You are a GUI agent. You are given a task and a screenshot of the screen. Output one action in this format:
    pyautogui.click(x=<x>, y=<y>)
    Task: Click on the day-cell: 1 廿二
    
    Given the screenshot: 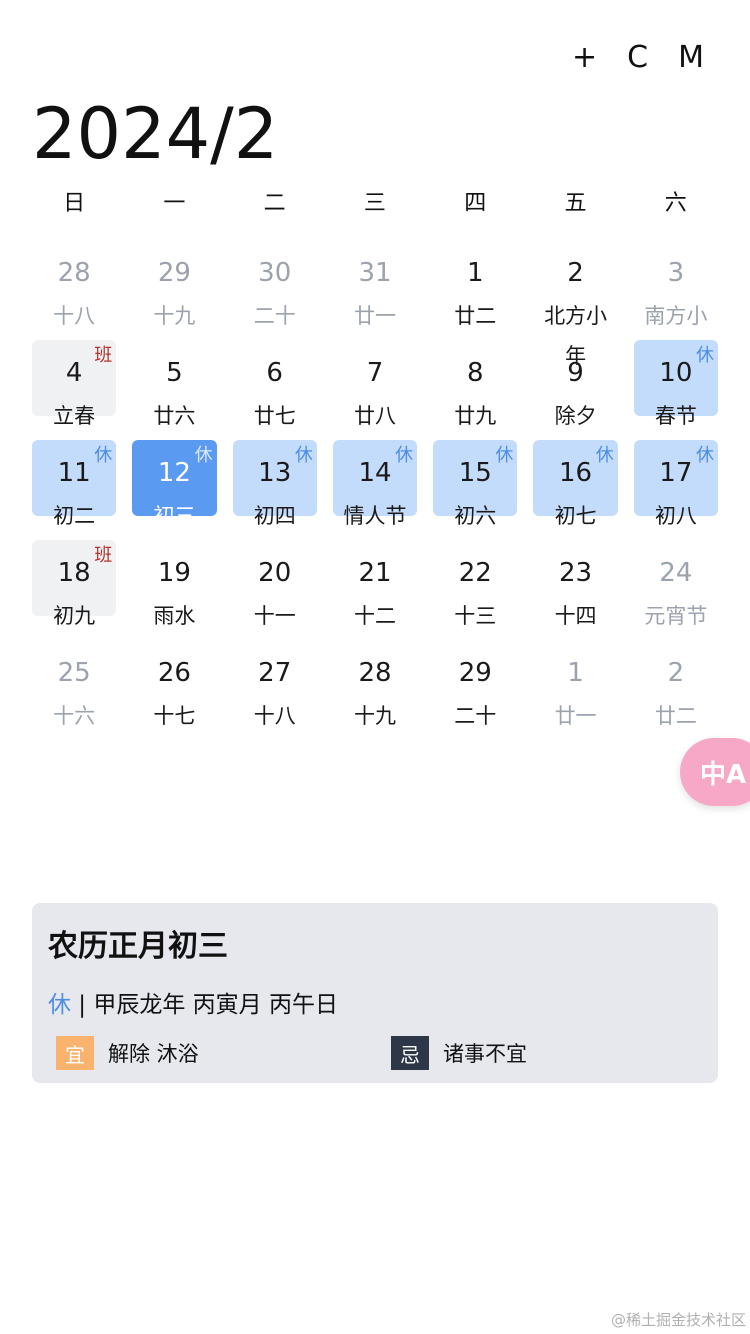 What is the action you would take?
    pyautogui.click(x=475, y=282)
    